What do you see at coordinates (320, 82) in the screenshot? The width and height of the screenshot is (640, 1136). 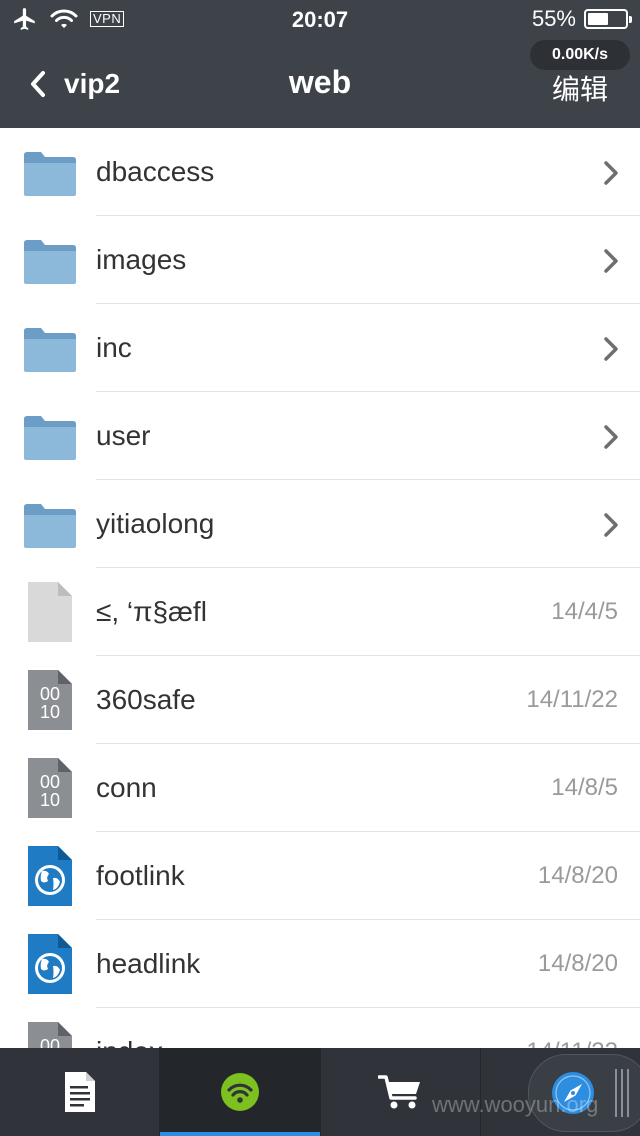 I see `page-title: web` at bounding box center [320, 82].